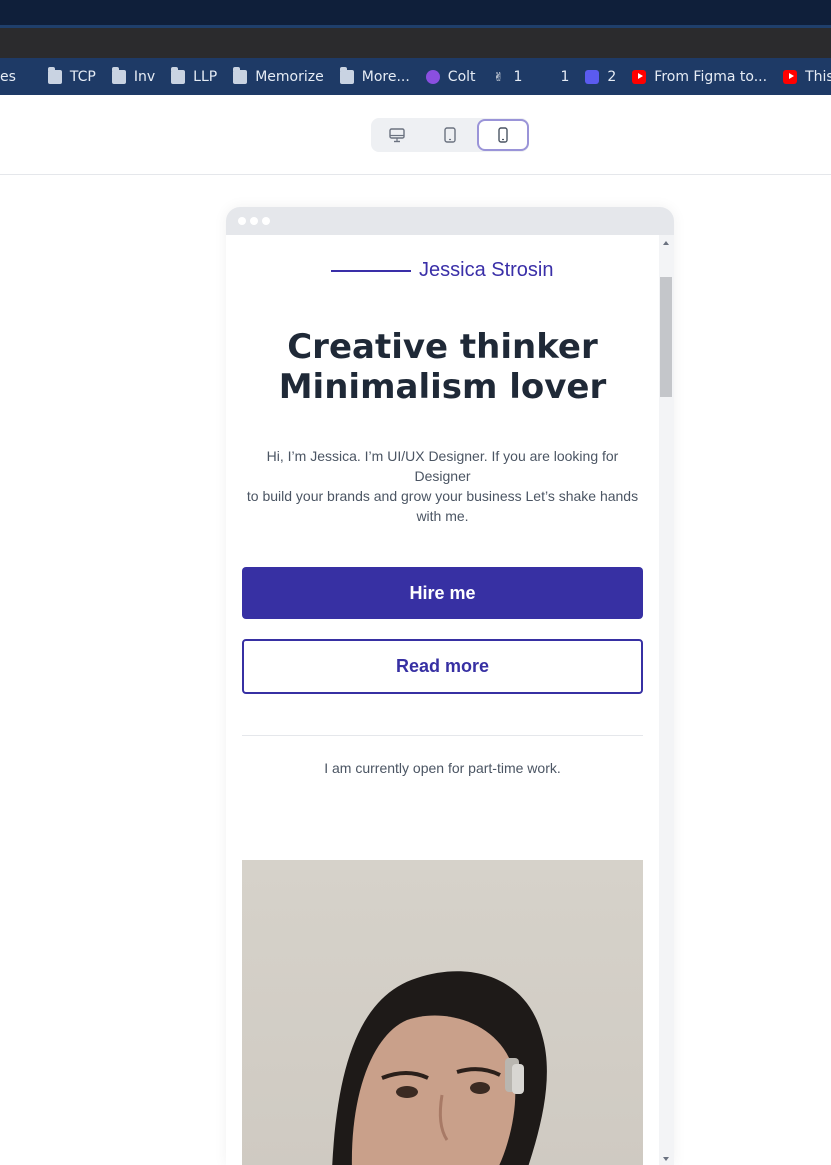  Describe the element at coordinates (432, 76) in the screenshot. I see `colt-icon` at that location.